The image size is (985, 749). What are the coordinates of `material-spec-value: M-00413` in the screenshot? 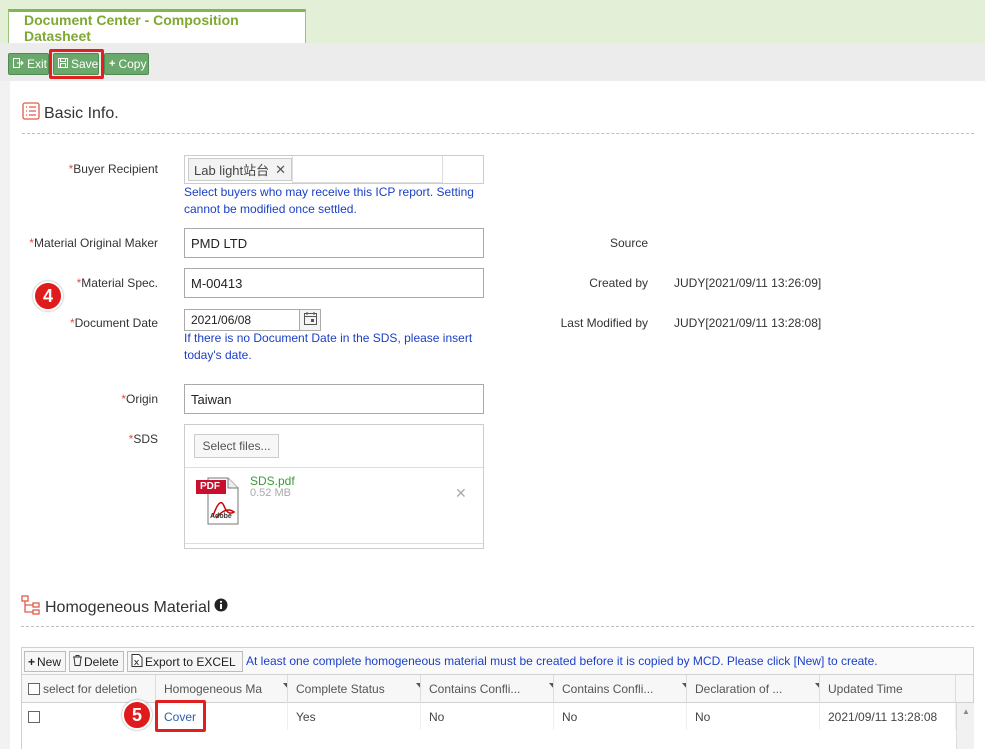 It's located at (217, 283).